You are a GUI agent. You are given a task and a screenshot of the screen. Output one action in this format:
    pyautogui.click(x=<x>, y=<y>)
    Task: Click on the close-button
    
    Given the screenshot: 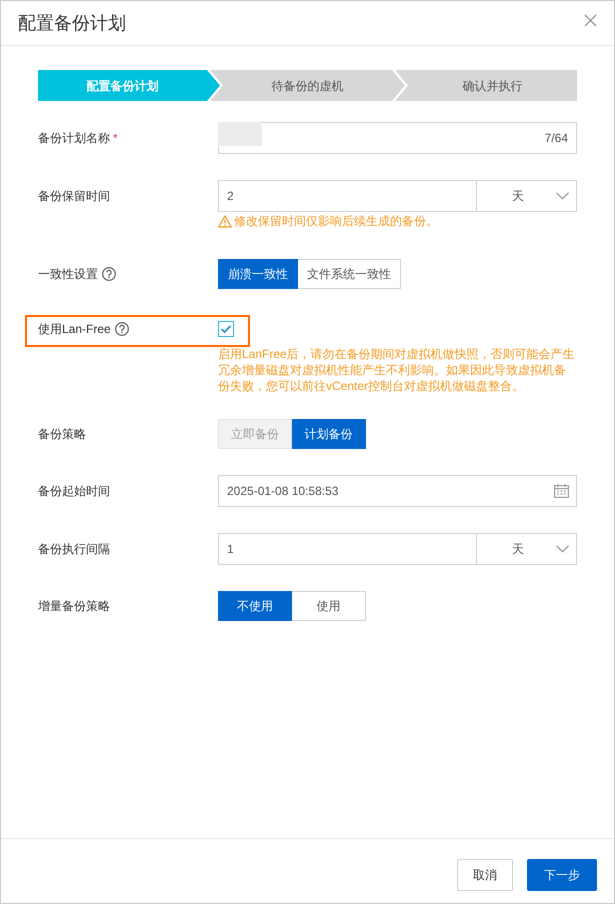 What is the action you would take?
    pyautogui.click(x=590, y=20)
    